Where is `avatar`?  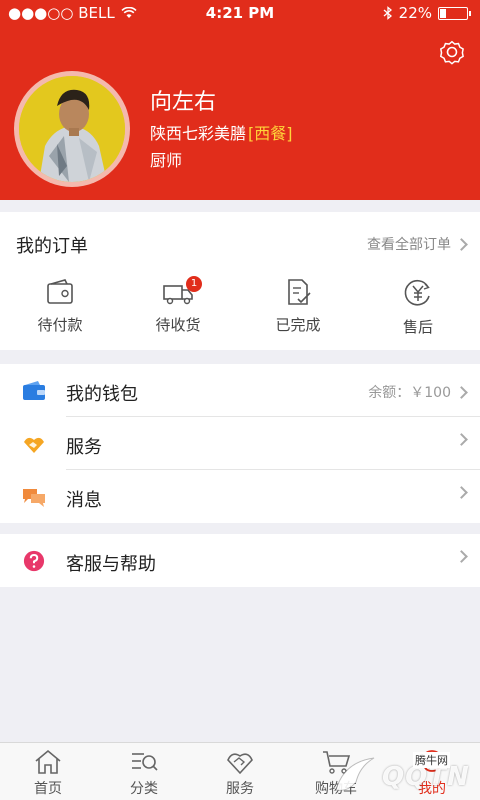 avatar is located at coordinates (72, 129).